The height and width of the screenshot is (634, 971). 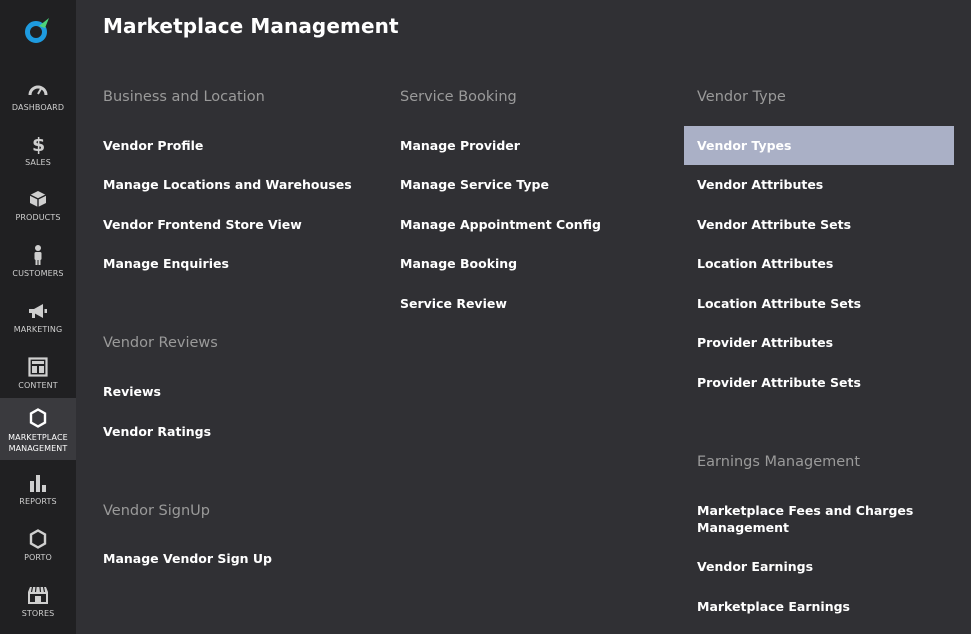 What do you see at coordinates (38, 217) in the screenshot?
I see `sidebar-item-label: PRODUCTS` at bounding box center [38, 217].